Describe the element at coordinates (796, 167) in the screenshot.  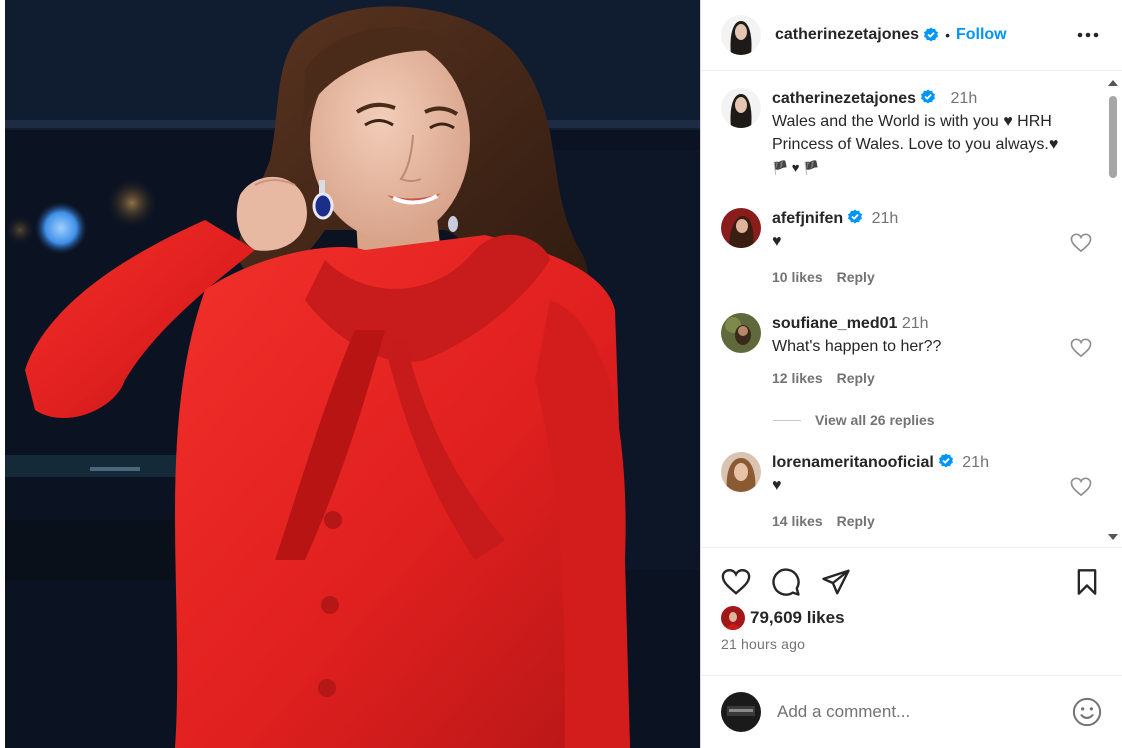
I see `caption-line-3: 🏴 ♥ 🏴` at that location.